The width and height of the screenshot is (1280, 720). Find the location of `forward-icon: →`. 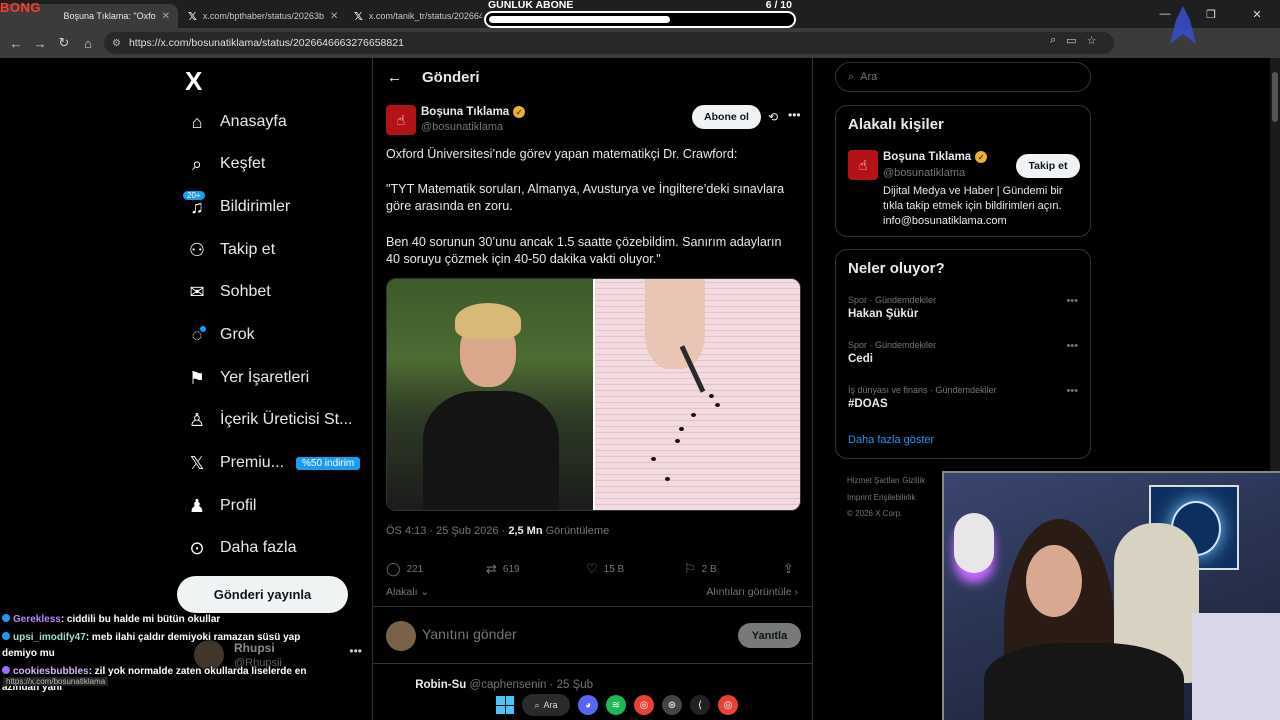

forward-icon: → is located at coordinates (40, 43).